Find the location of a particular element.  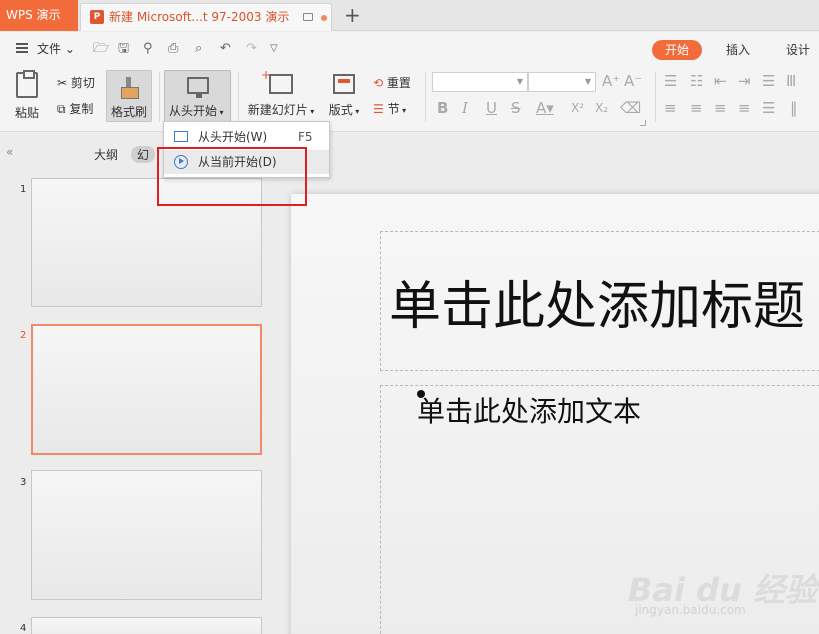

file-menu: 文件 ⌄ is located at coordinates (56, 48).